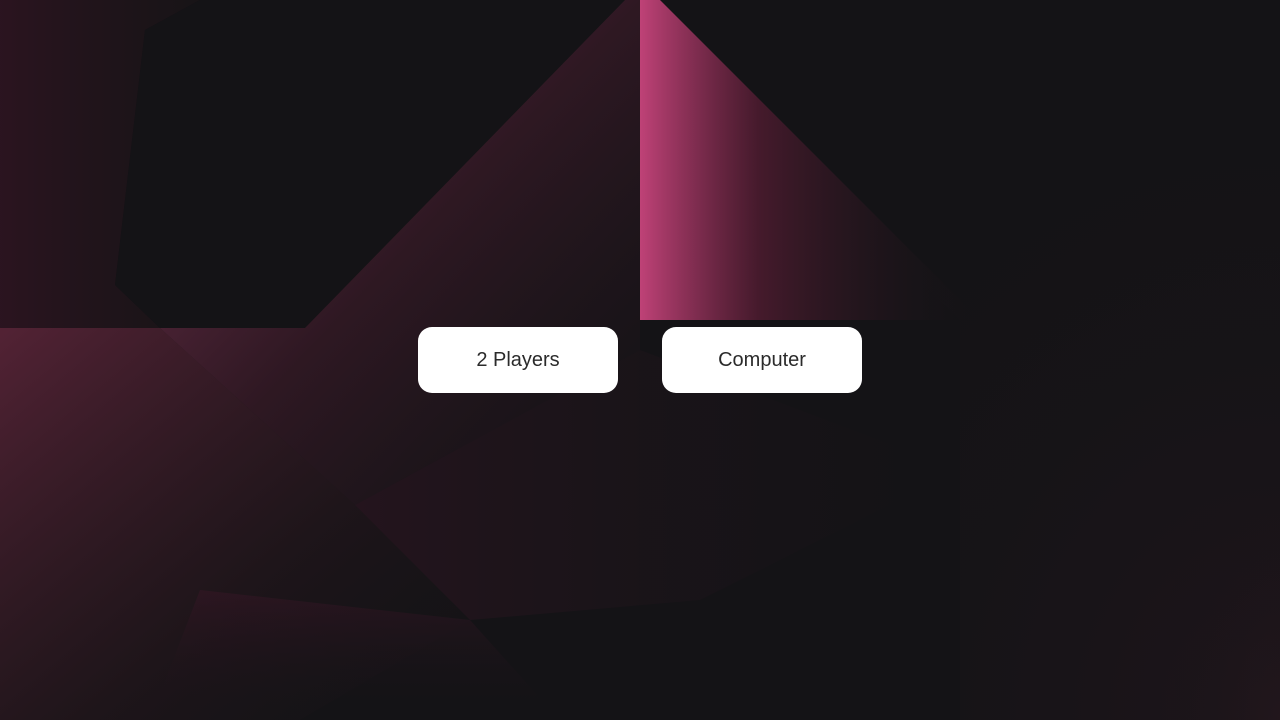 This screenshot has width=1280, height=720. I want to click on game-mode-menu: 2 Players Computer, so click(640, 360).